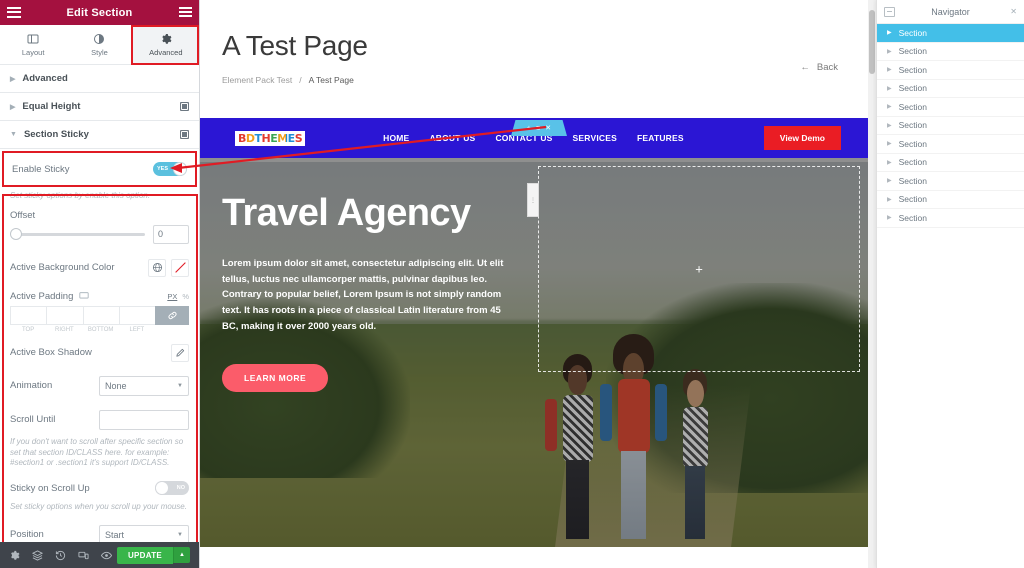 The width and height of the screenshot is (1024, 568). Describe the element at coordinates (595, 138) in the screenshot. I see `nav-link-services: SERVICES` at that location.